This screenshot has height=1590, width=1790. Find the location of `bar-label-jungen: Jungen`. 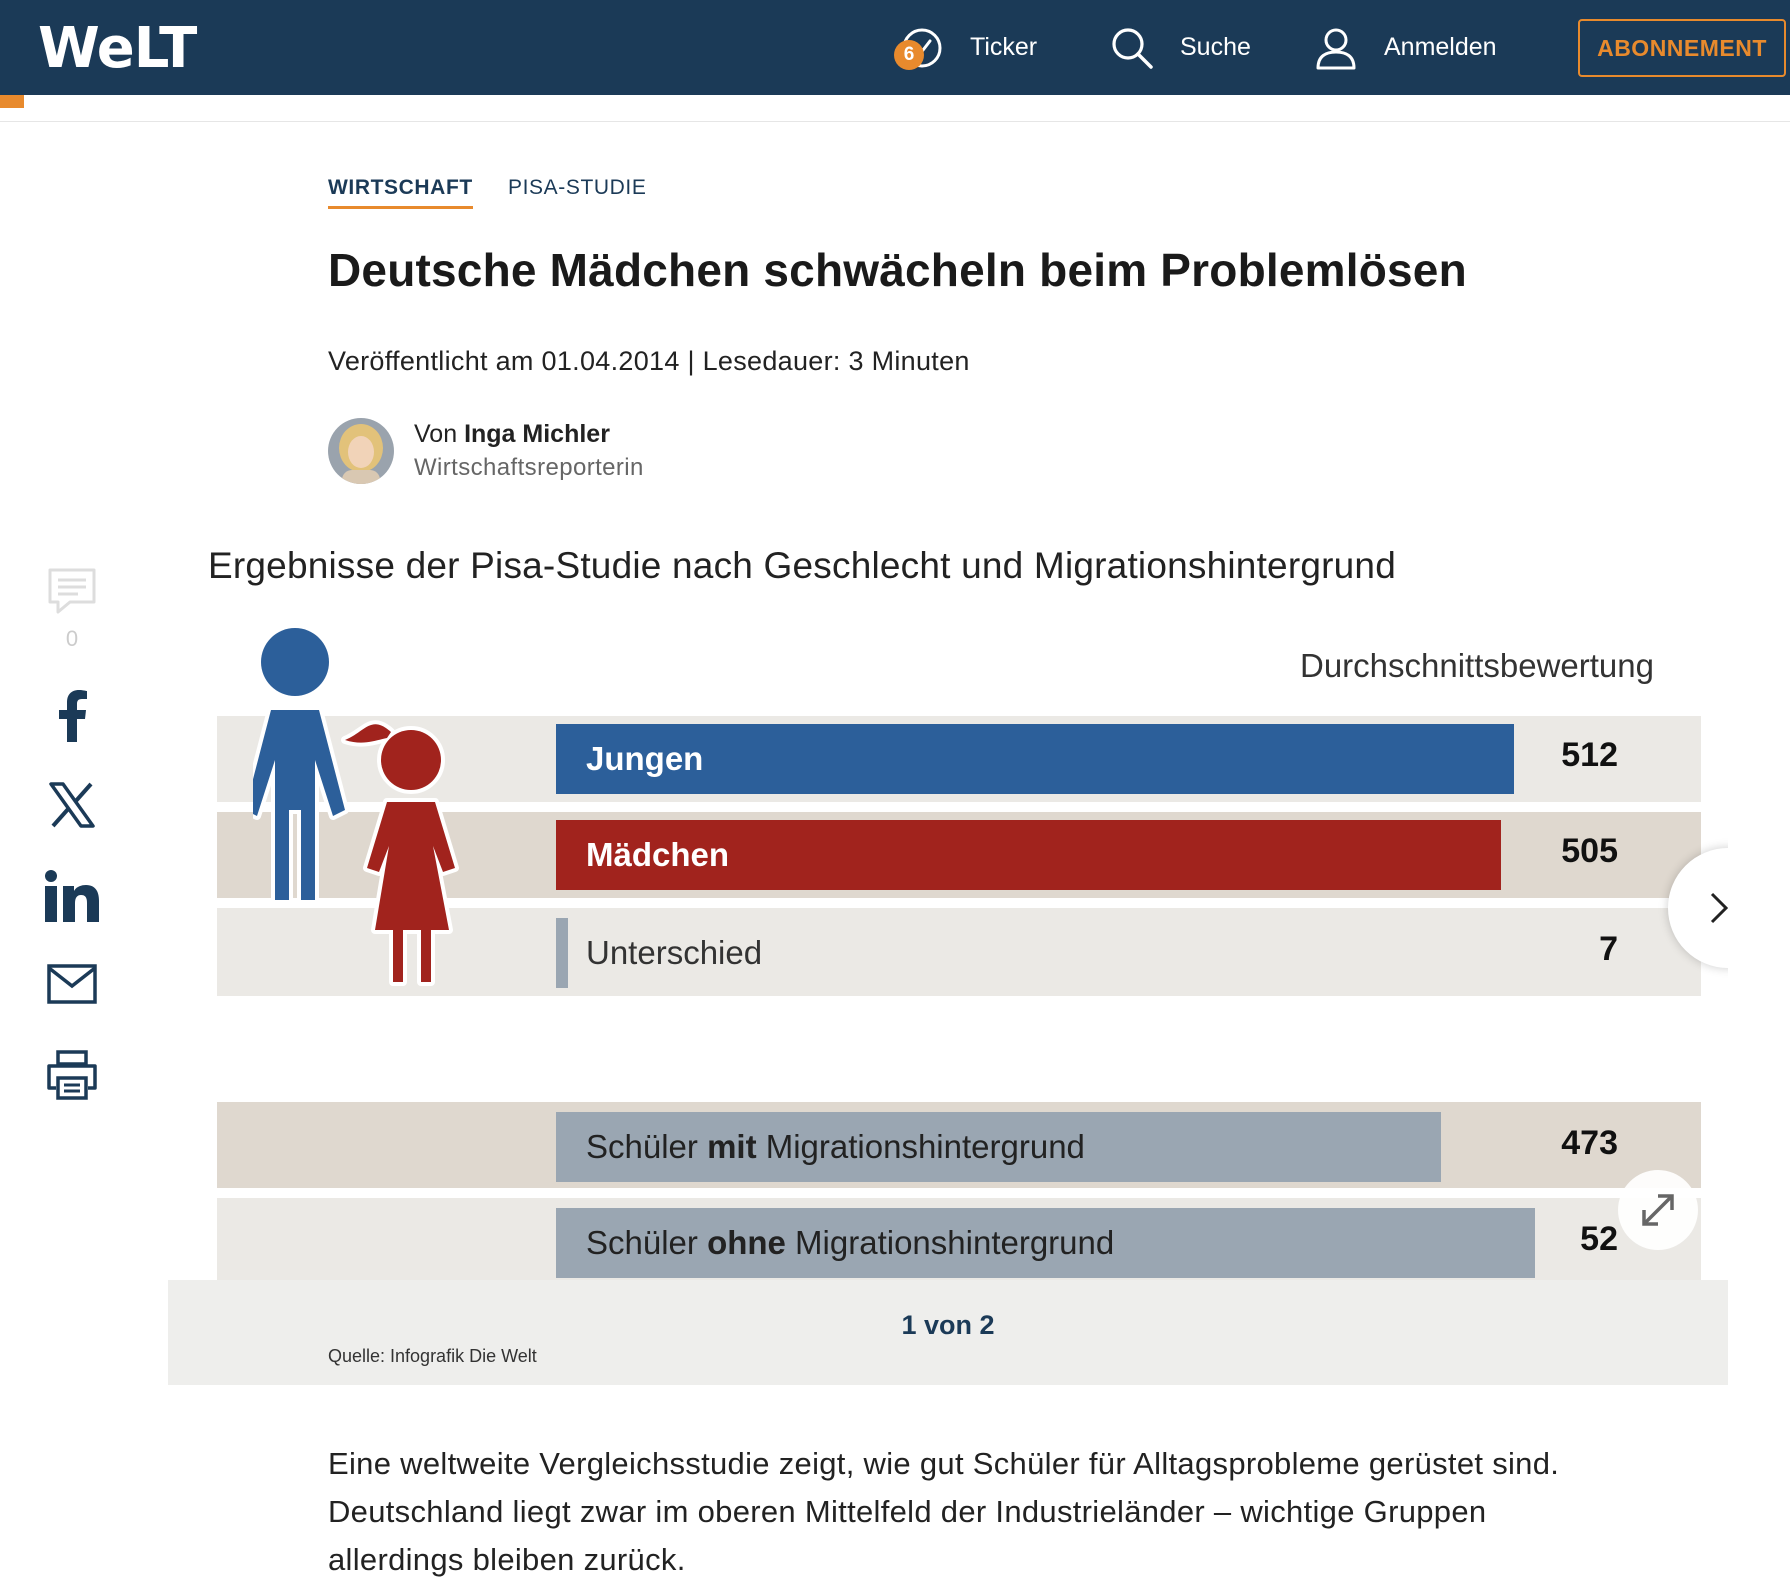

bar-label-jungen: Jungen is located at coordinates (645, 758).